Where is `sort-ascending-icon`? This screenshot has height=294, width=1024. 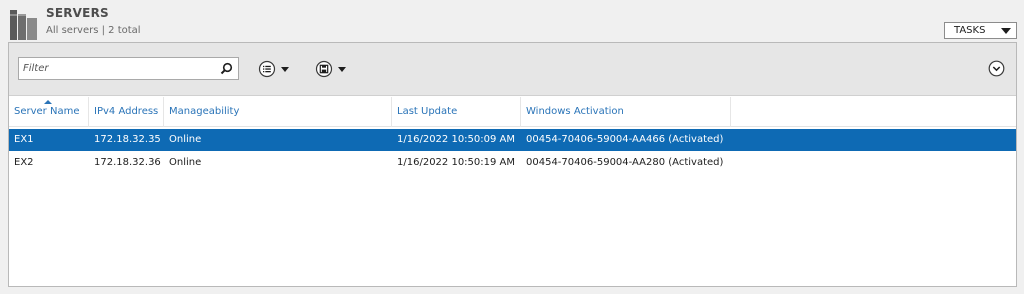
sort-ascending-icon is located at coordinates (48, 102).